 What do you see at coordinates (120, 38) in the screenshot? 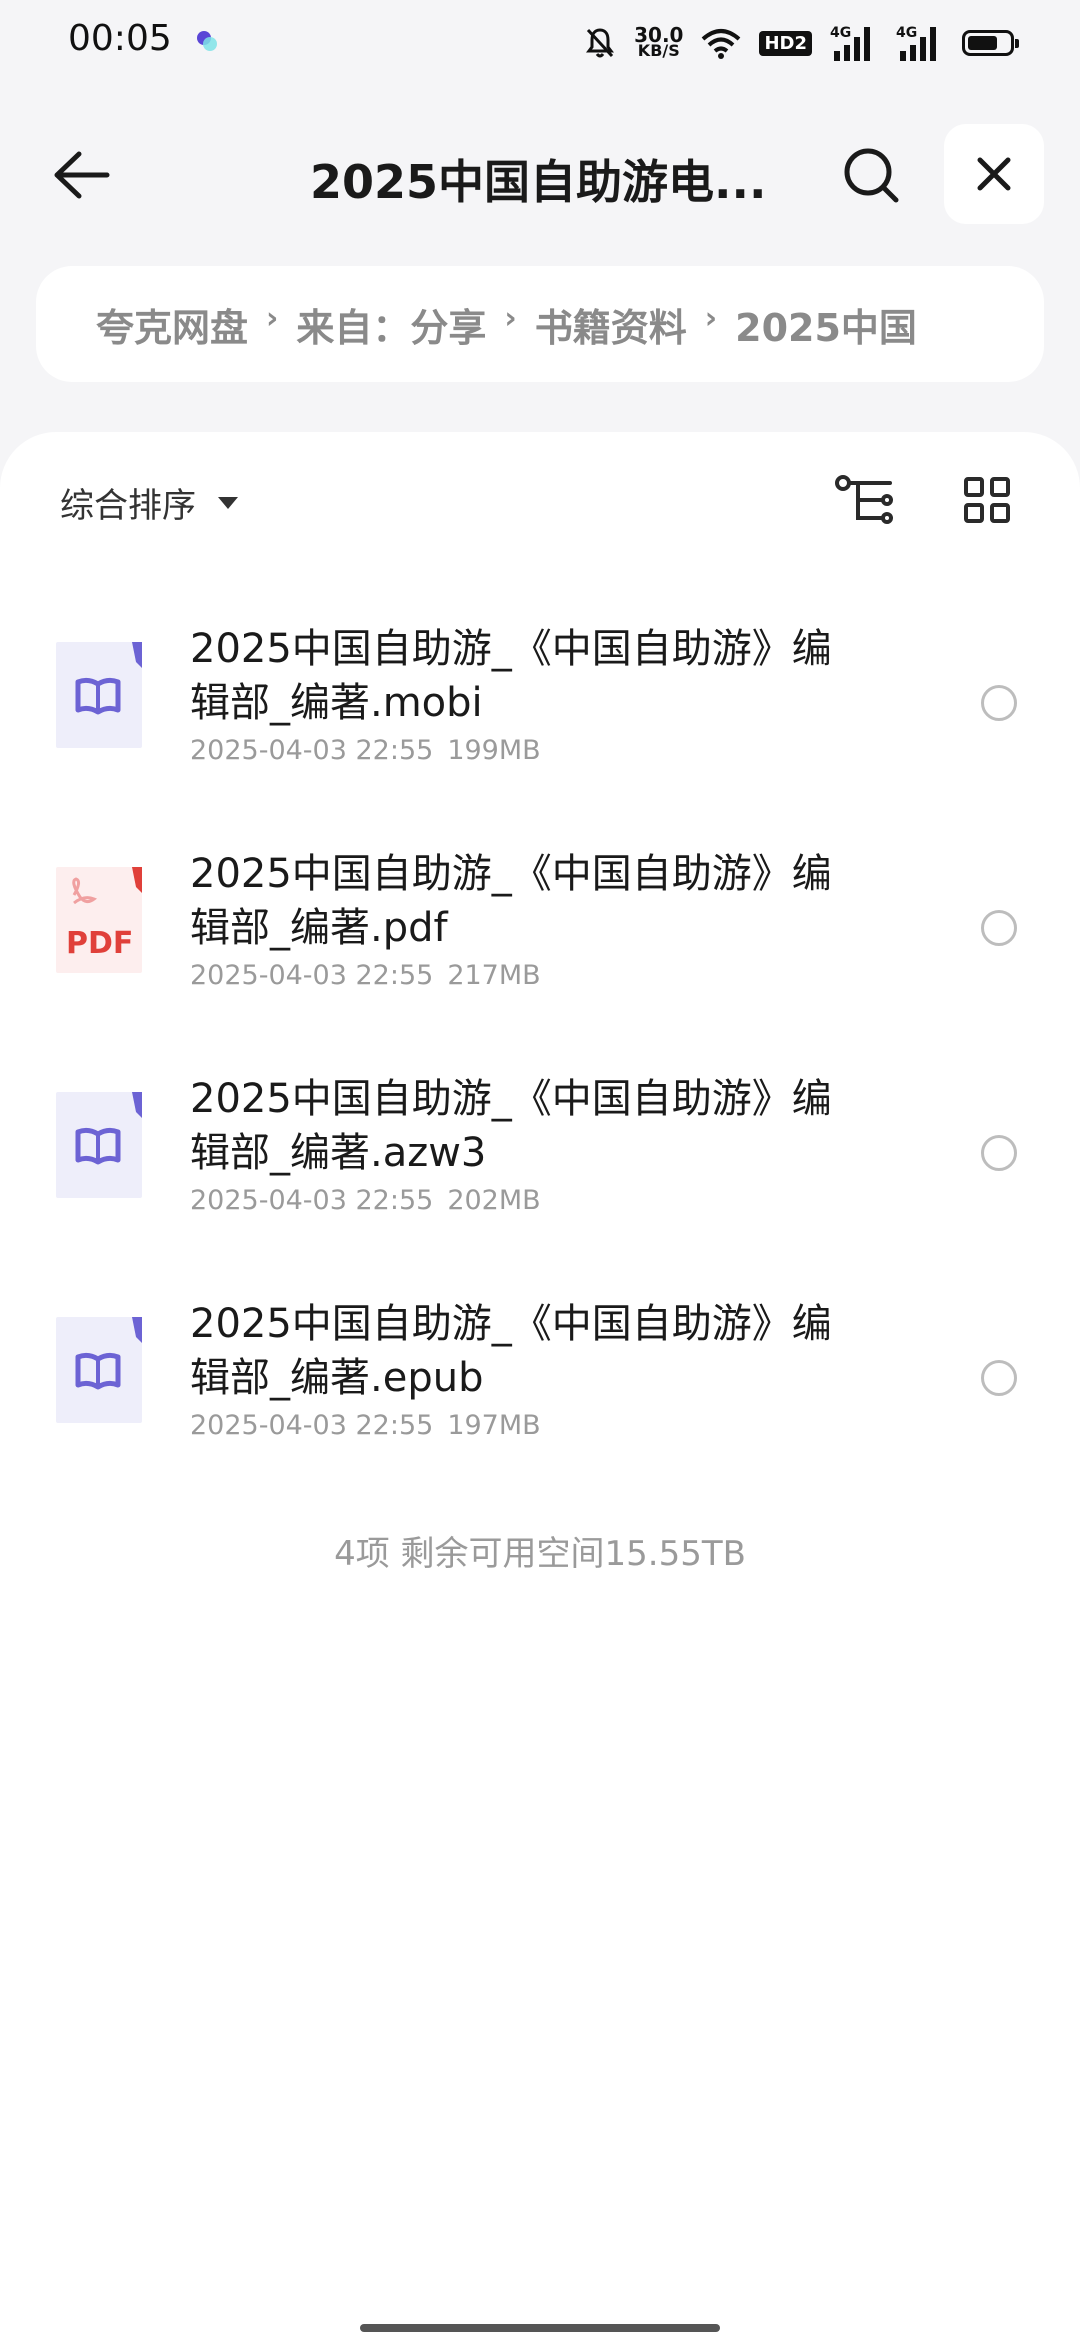
I see `status-time: 00:05` at bounding box center [120, 38].